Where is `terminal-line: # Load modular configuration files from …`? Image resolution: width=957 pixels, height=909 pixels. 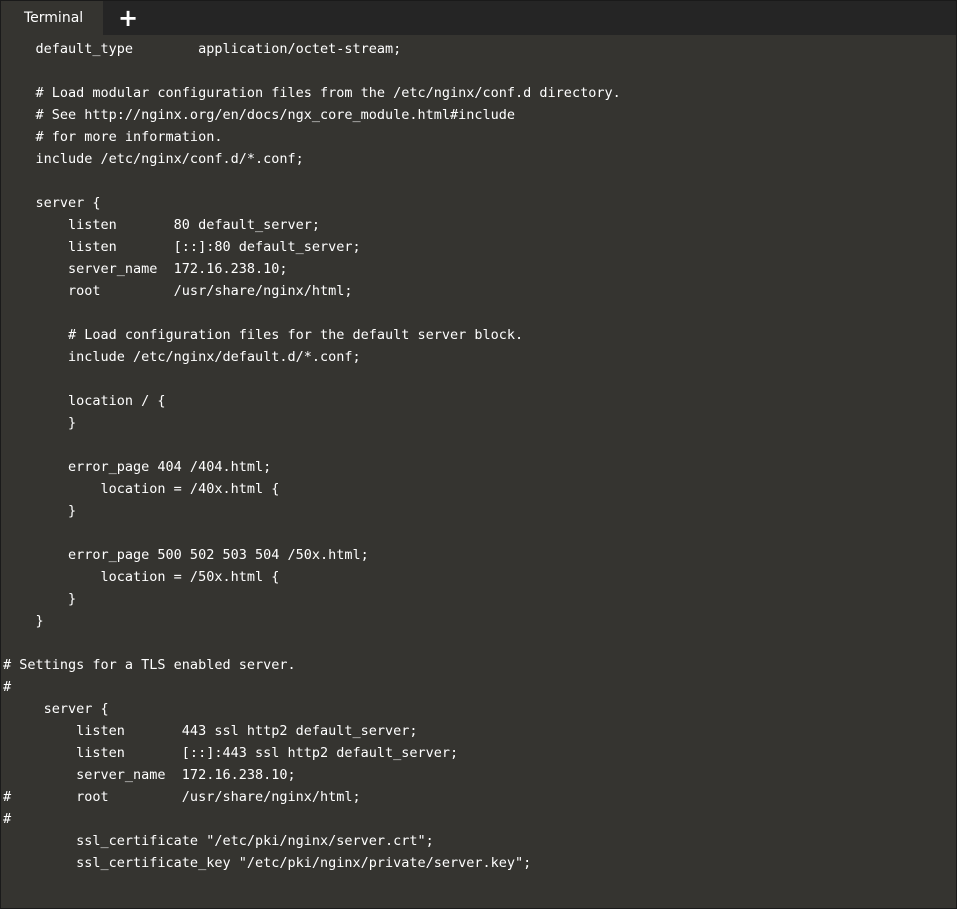 terminal-line: # Load modular configuration files from … is located at coordinates (312, 93).